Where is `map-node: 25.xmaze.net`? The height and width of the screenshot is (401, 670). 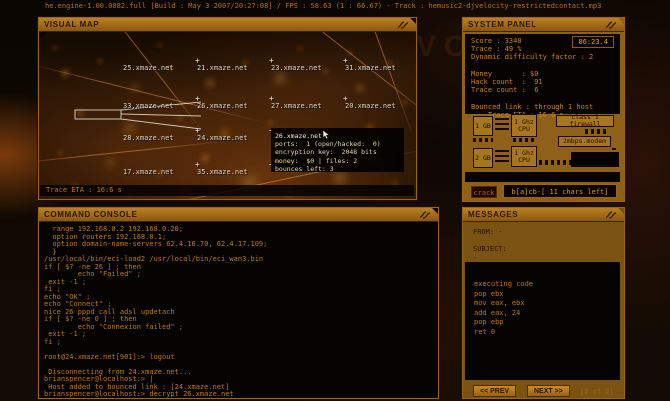 map-node: 25.xmaze.net is located at coordinates (148, 68).